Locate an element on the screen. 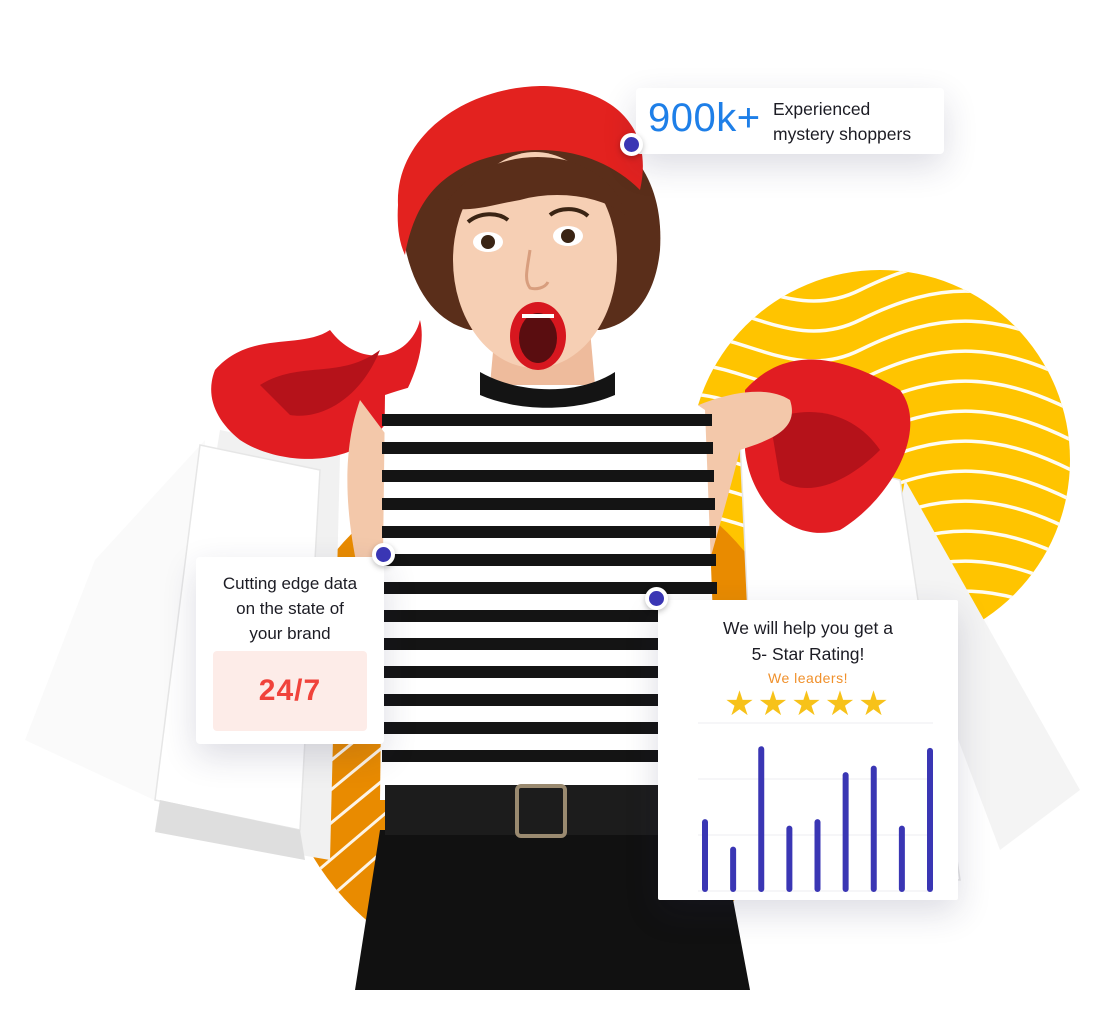  brand-data-line-1: Cutting edge data is located at coordinates (290, 583).